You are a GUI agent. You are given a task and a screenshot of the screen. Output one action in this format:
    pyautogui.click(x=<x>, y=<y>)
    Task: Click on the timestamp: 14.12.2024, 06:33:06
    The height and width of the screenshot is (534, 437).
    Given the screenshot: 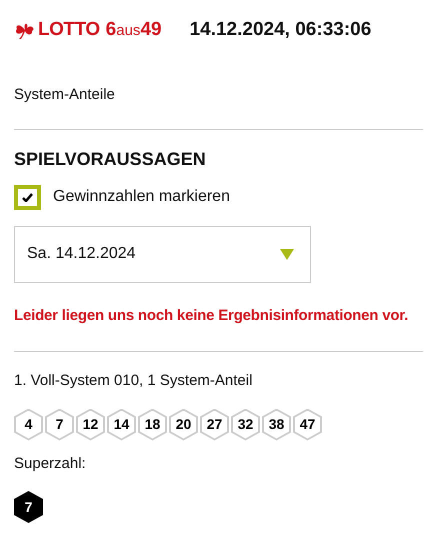 What is the action you would take?
    pyautogui.click(x=281, y=30)
    